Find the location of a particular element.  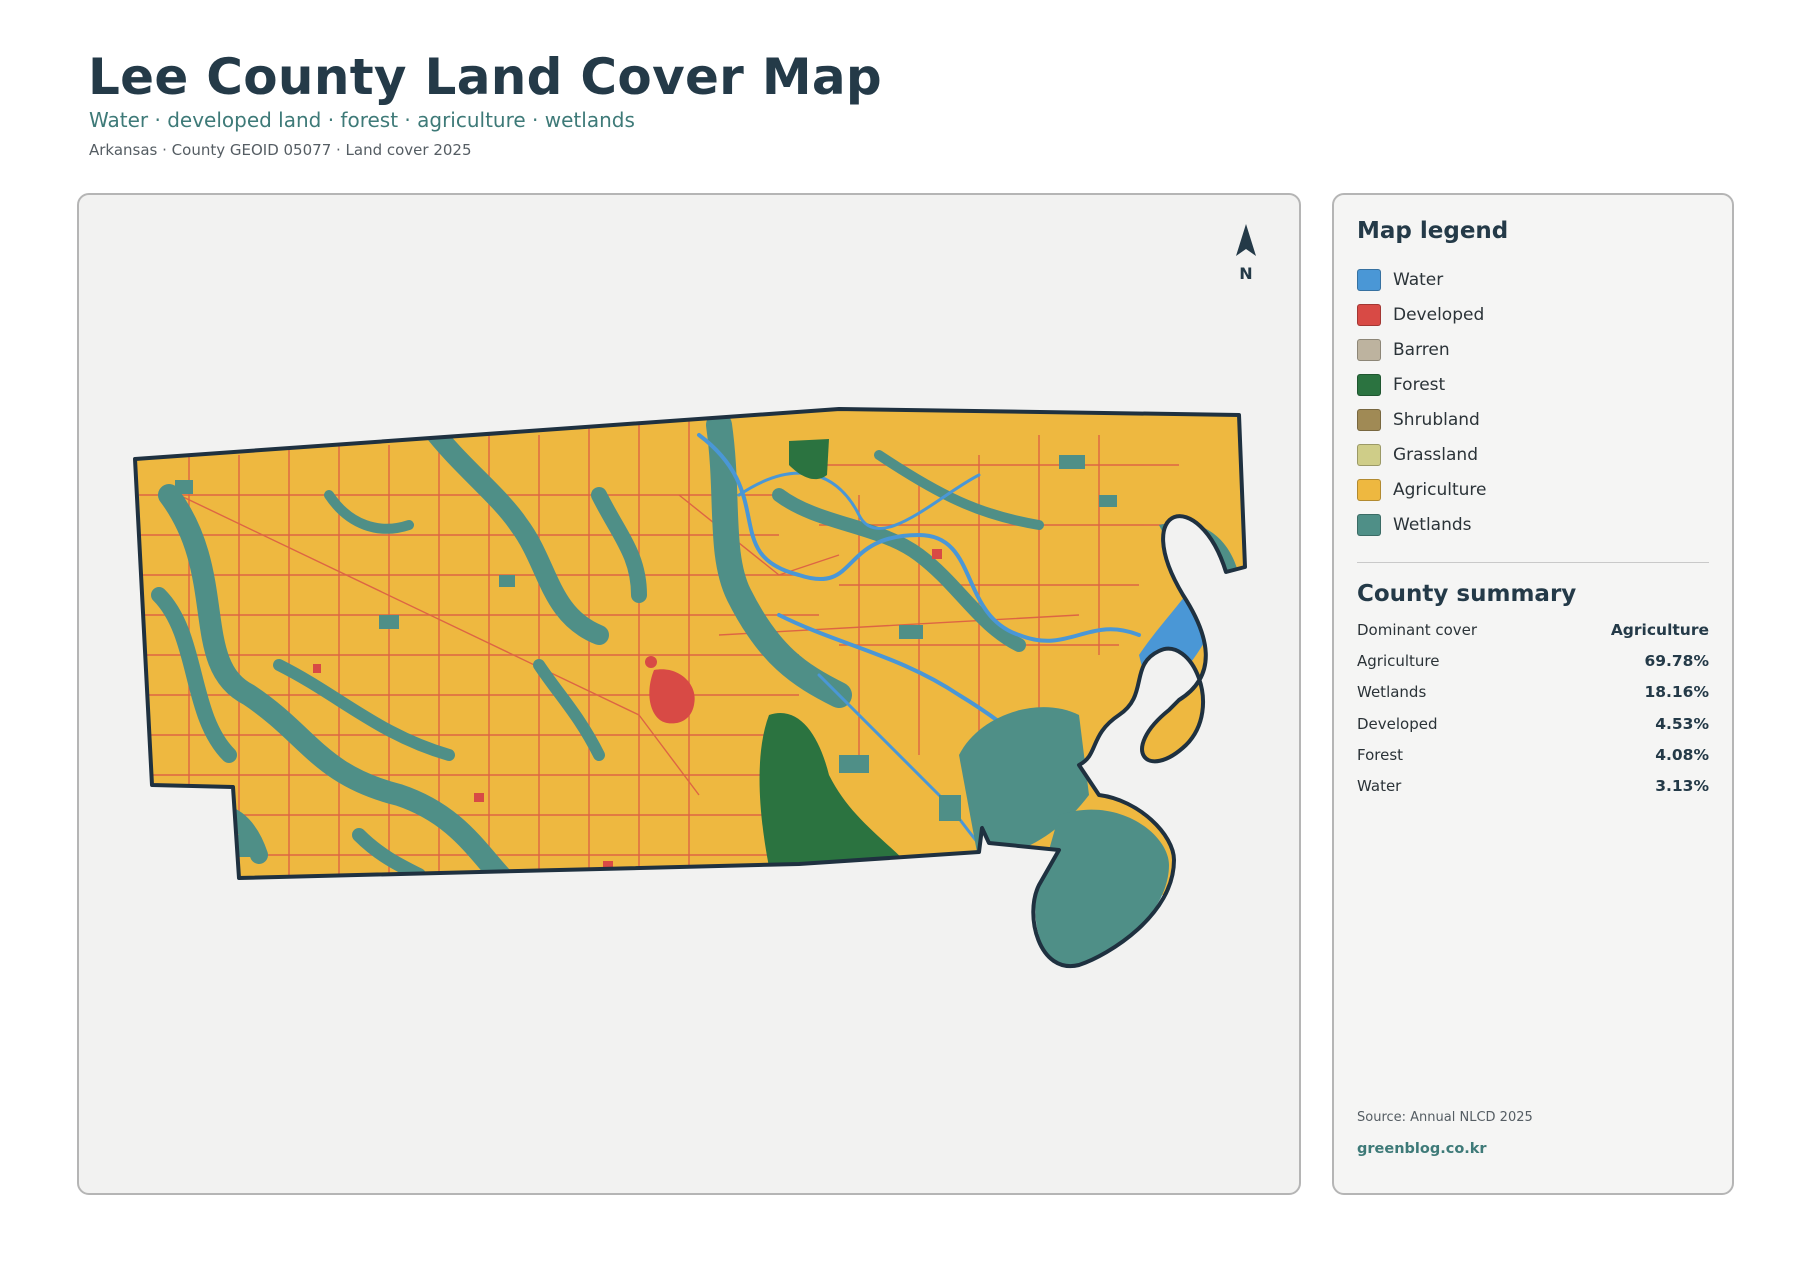

summary-row: Wetlands 18.16% is located at coordinates (1533, 692).